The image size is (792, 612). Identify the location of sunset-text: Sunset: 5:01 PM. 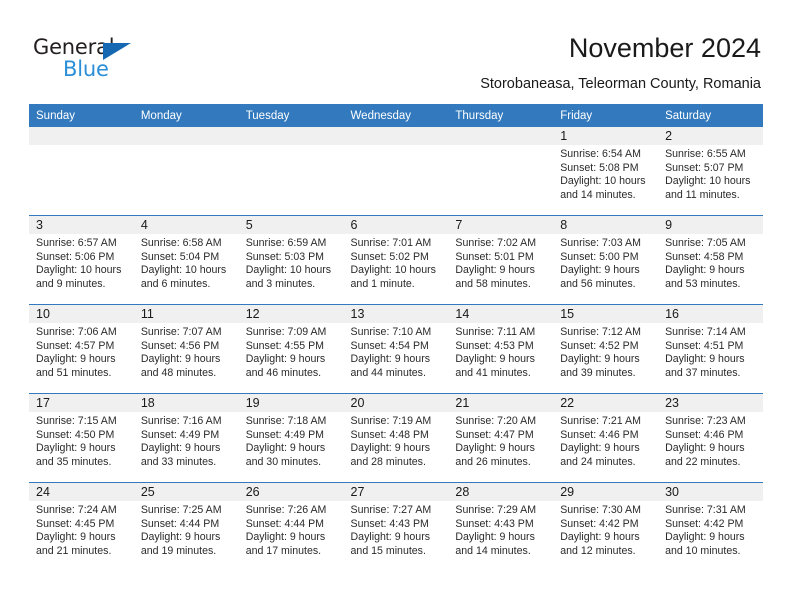
(494, 256).